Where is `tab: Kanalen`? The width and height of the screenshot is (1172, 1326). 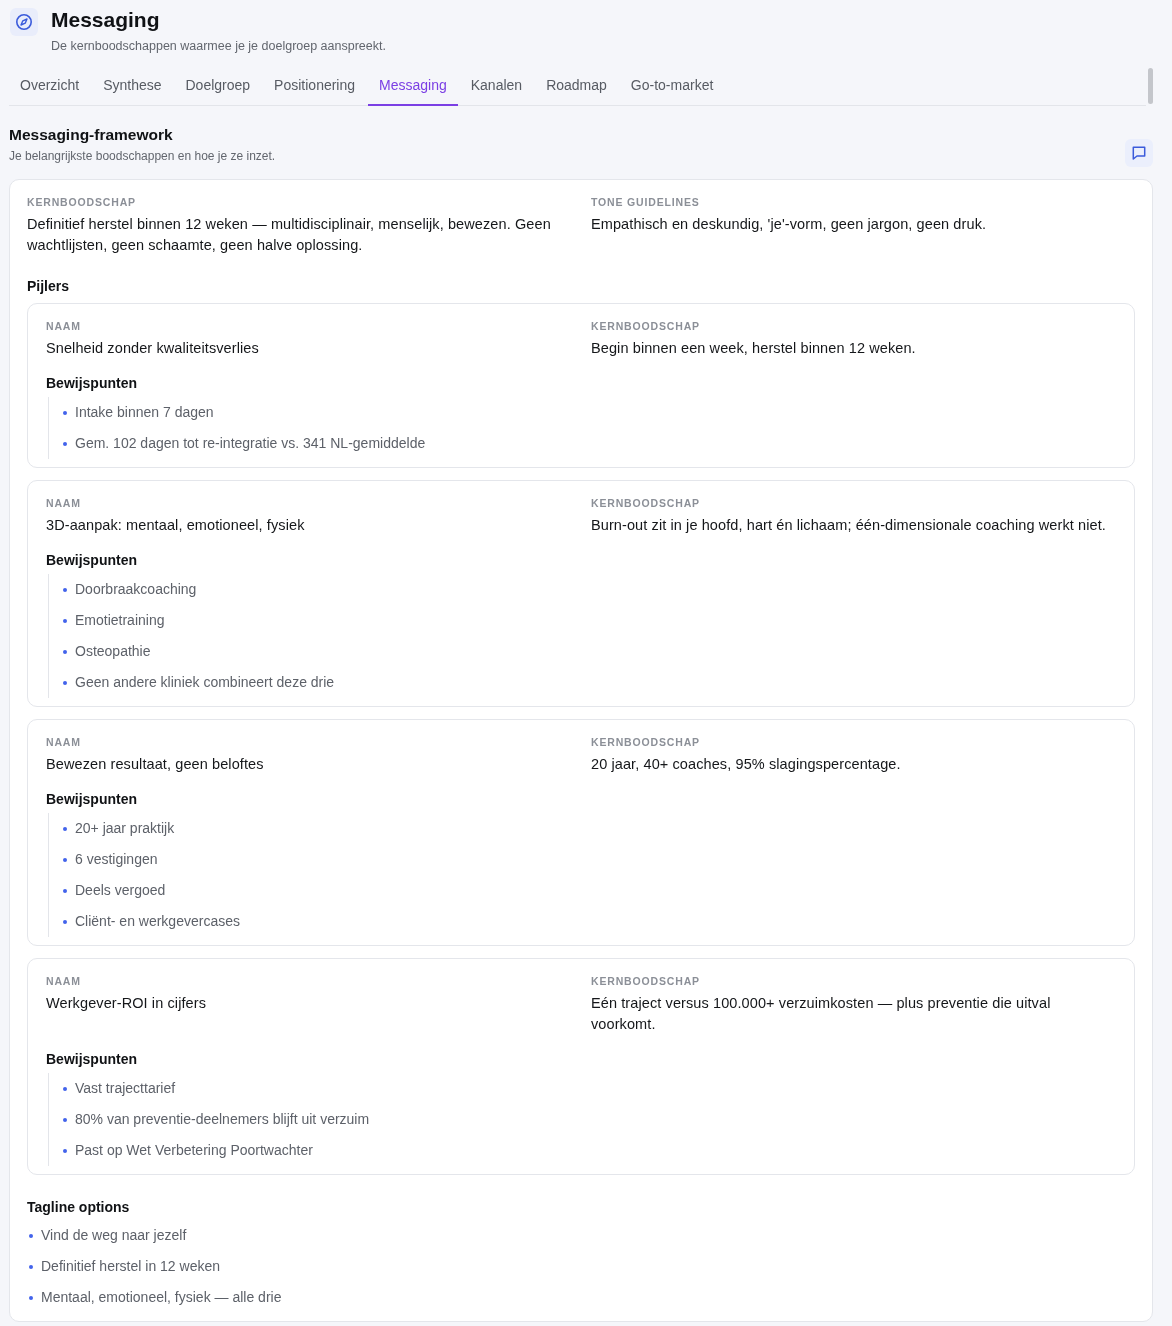
tab: Kanalen is located at coordinates (496, 85).